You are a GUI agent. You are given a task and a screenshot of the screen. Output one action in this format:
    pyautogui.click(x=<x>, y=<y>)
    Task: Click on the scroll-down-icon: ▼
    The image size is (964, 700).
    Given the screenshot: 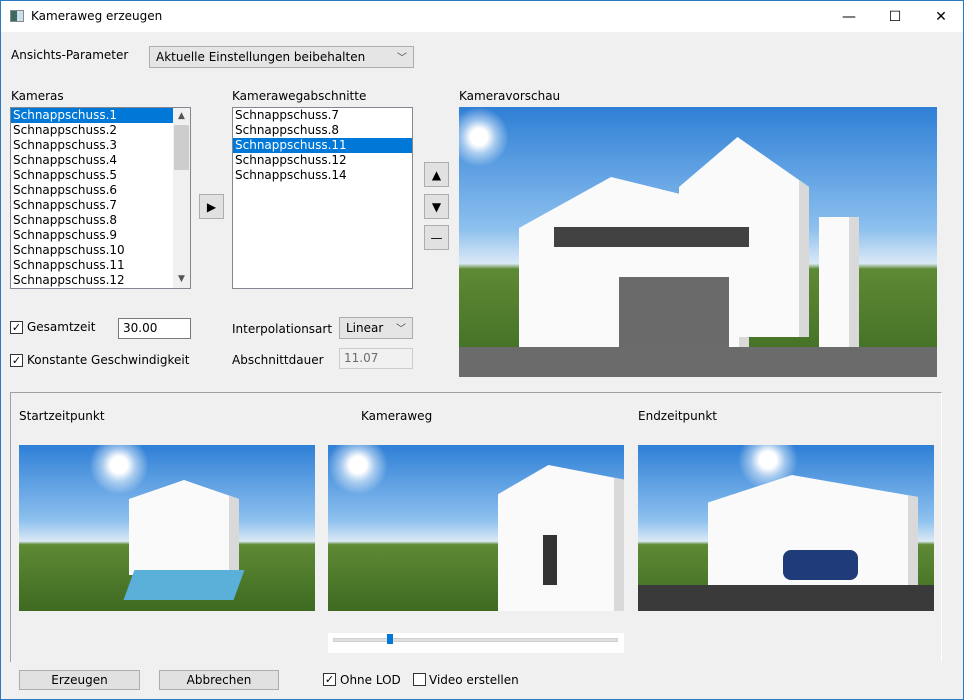 What is the action you would take?
    pyautogui.click(x=181, y=279)
    